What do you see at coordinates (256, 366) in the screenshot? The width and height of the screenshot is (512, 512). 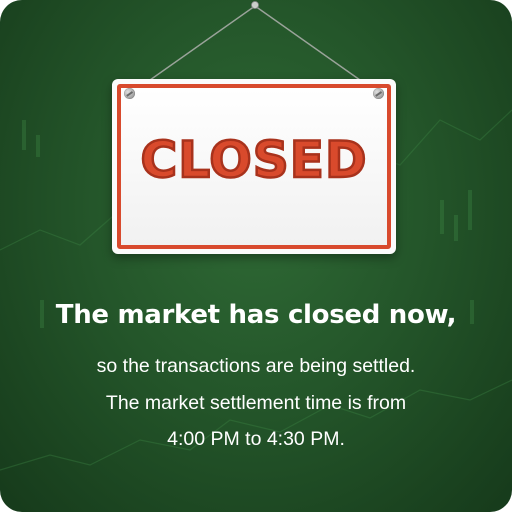 I see `message-line: so the transactions are being settled.` at bounding box center [256, 366].